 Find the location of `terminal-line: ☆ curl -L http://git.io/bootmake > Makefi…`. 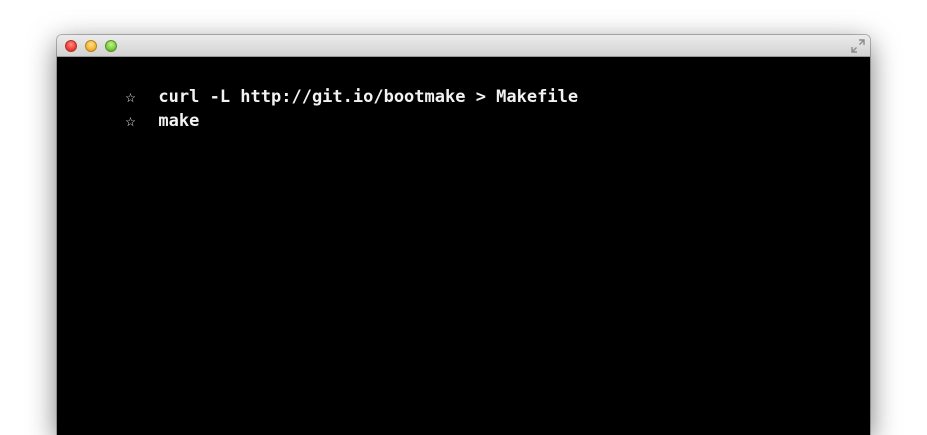

terminal-line: ☆ curl -L http://git.io/bootmake > Makefi… is located at coordinates (467, 84).